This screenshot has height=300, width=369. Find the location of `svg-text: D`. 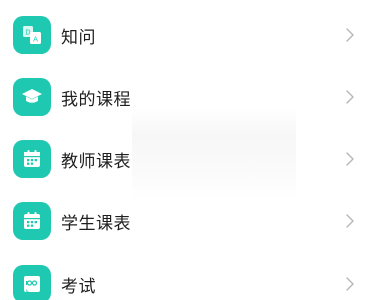

svg-text: D is located at coordinates (27, 33).